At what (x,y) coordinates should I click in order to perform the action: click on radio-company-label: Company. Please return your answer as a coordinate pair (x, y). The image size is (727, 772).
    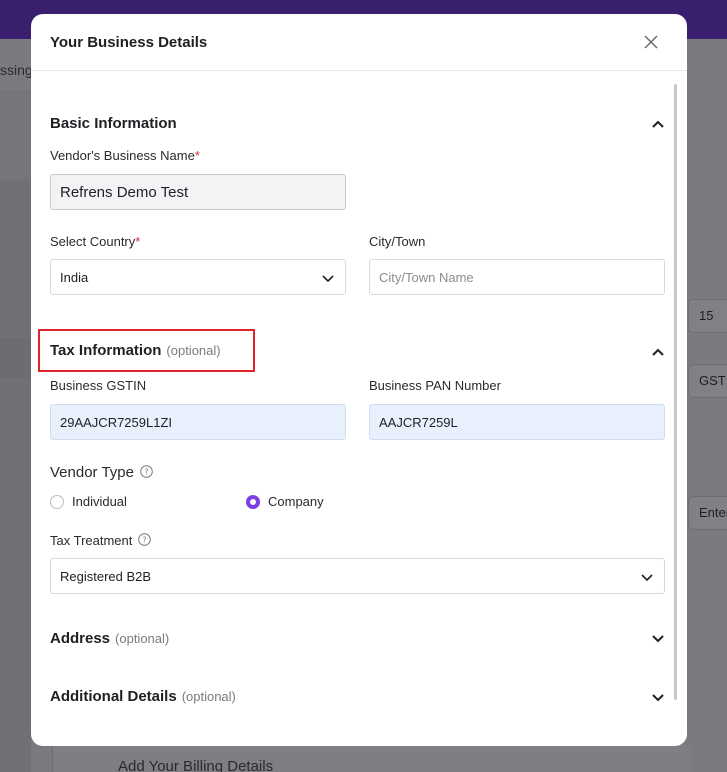
    Looking at the image, I should click on (296, 501).